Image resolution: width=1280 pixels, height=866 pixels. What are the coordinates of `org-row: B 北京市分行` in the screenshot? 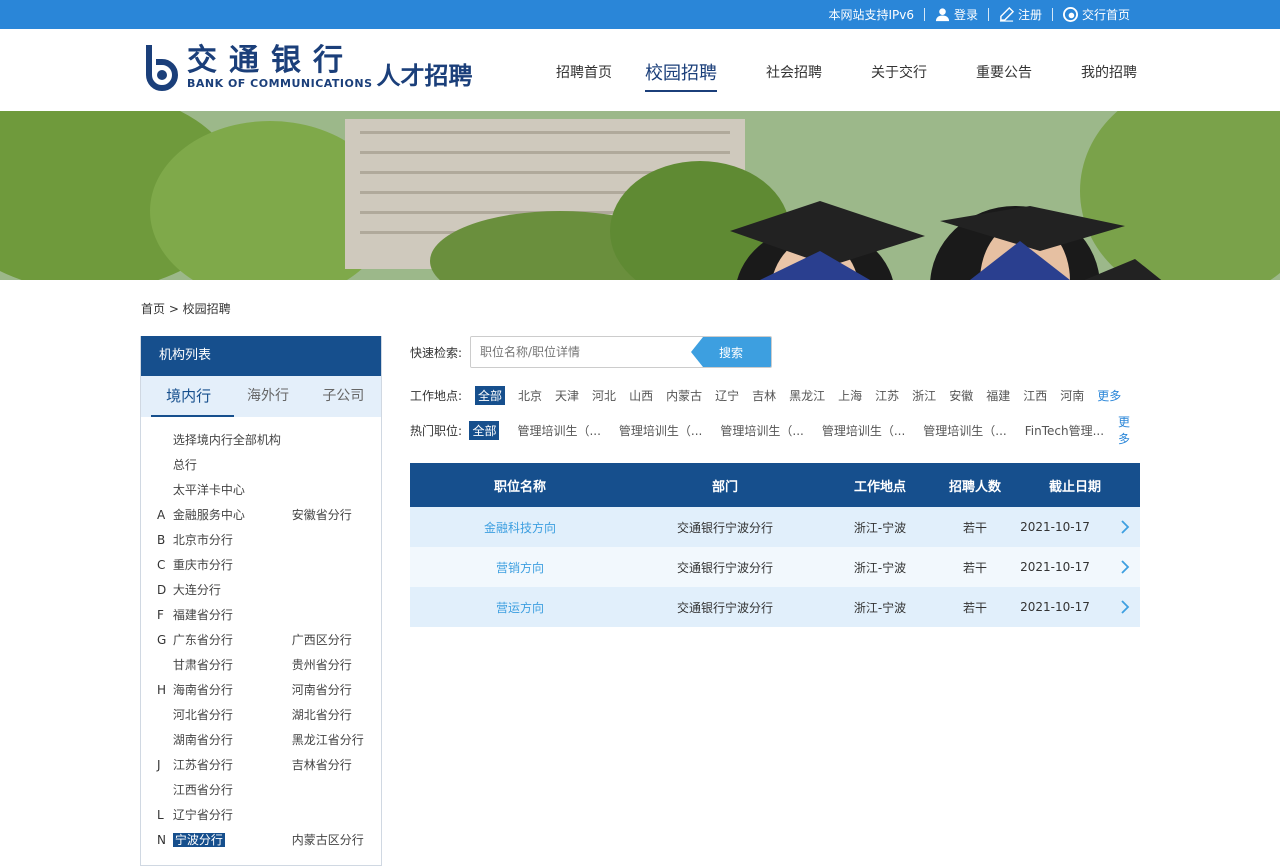 It's located at (261, 539).